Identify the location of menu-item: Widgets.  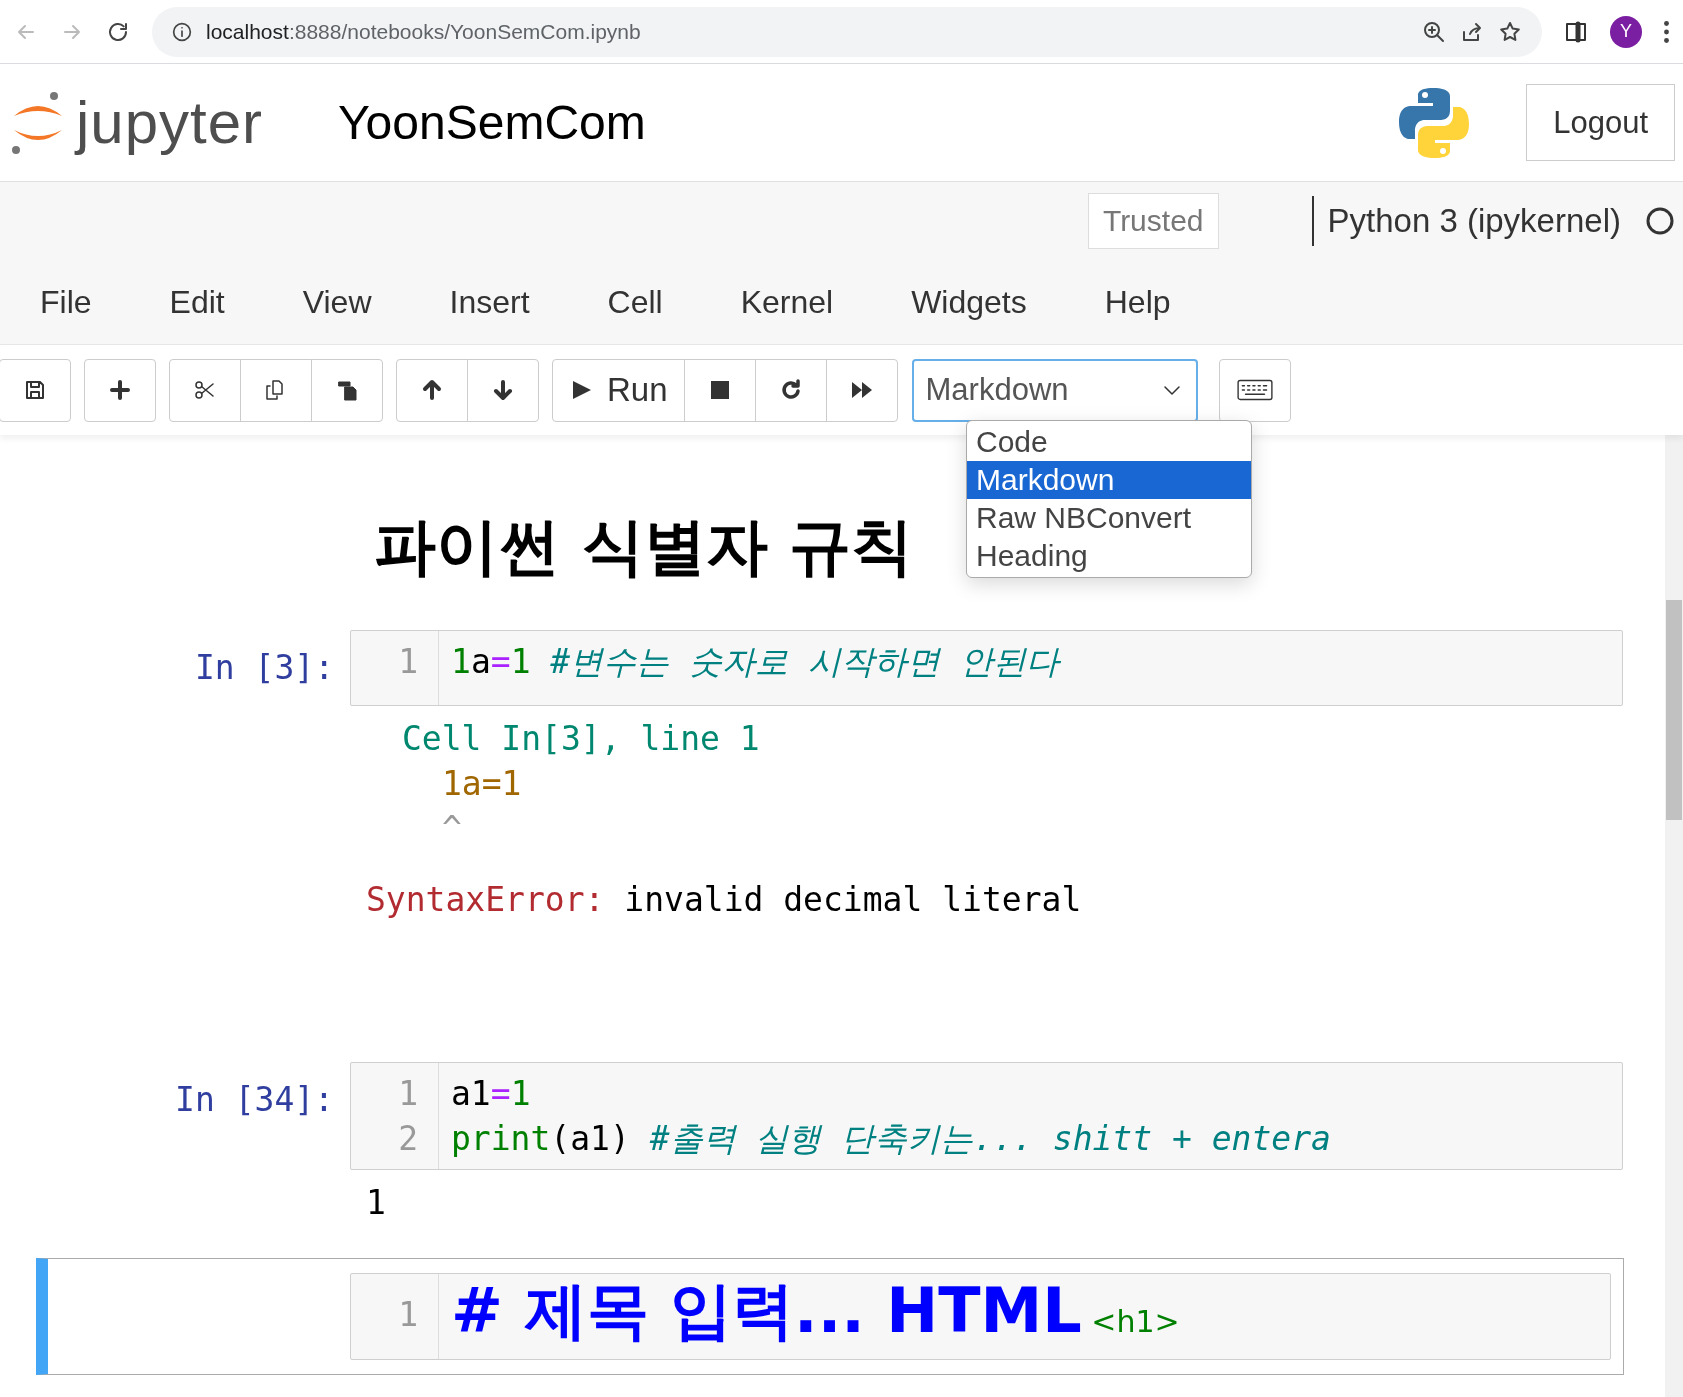
(969, 302).